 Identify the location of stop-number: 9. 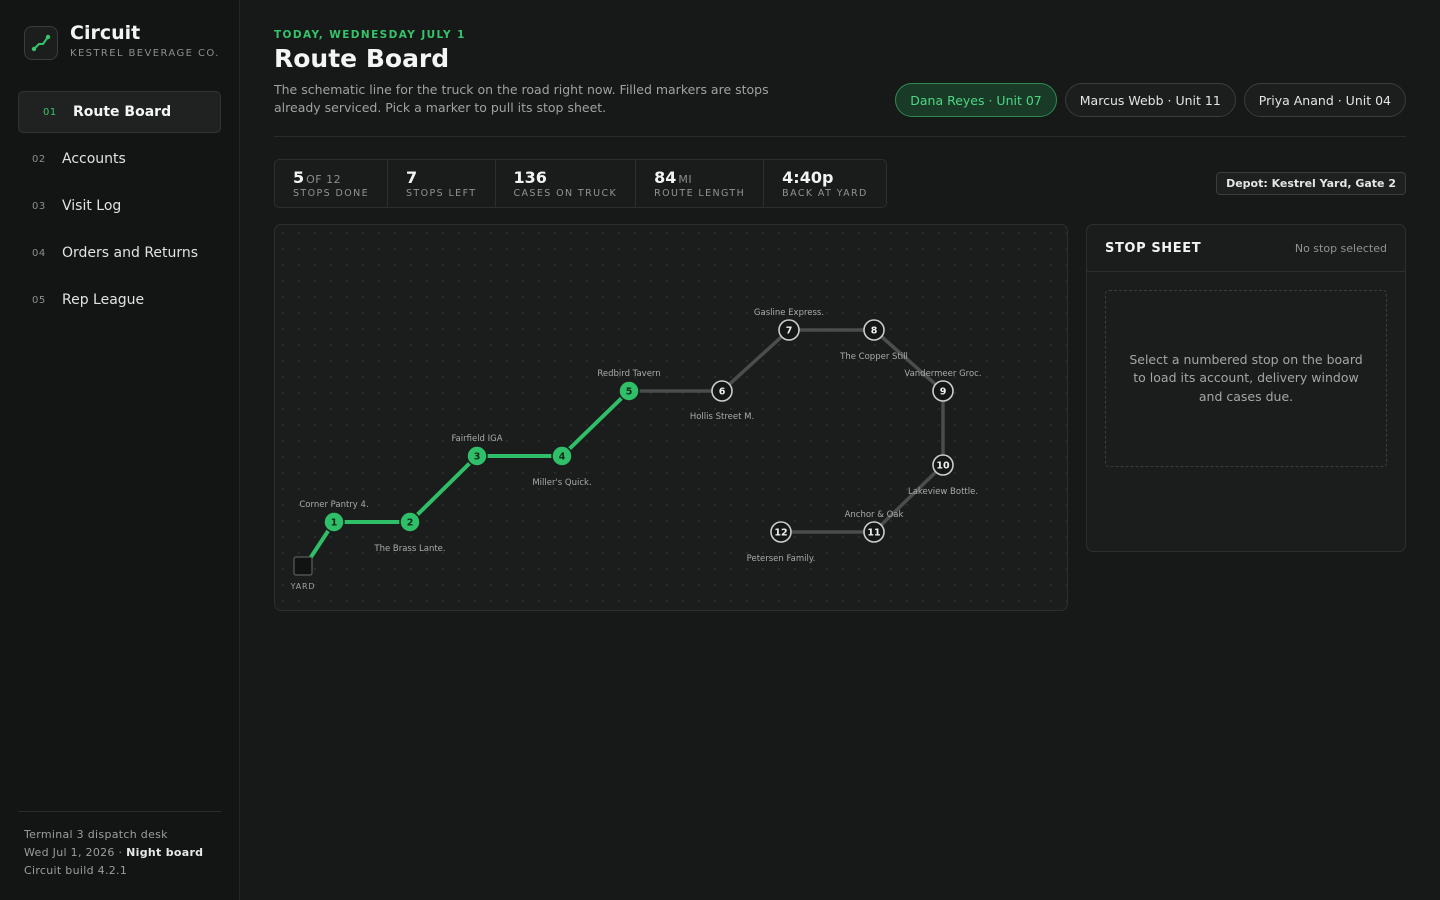
(943, 392).